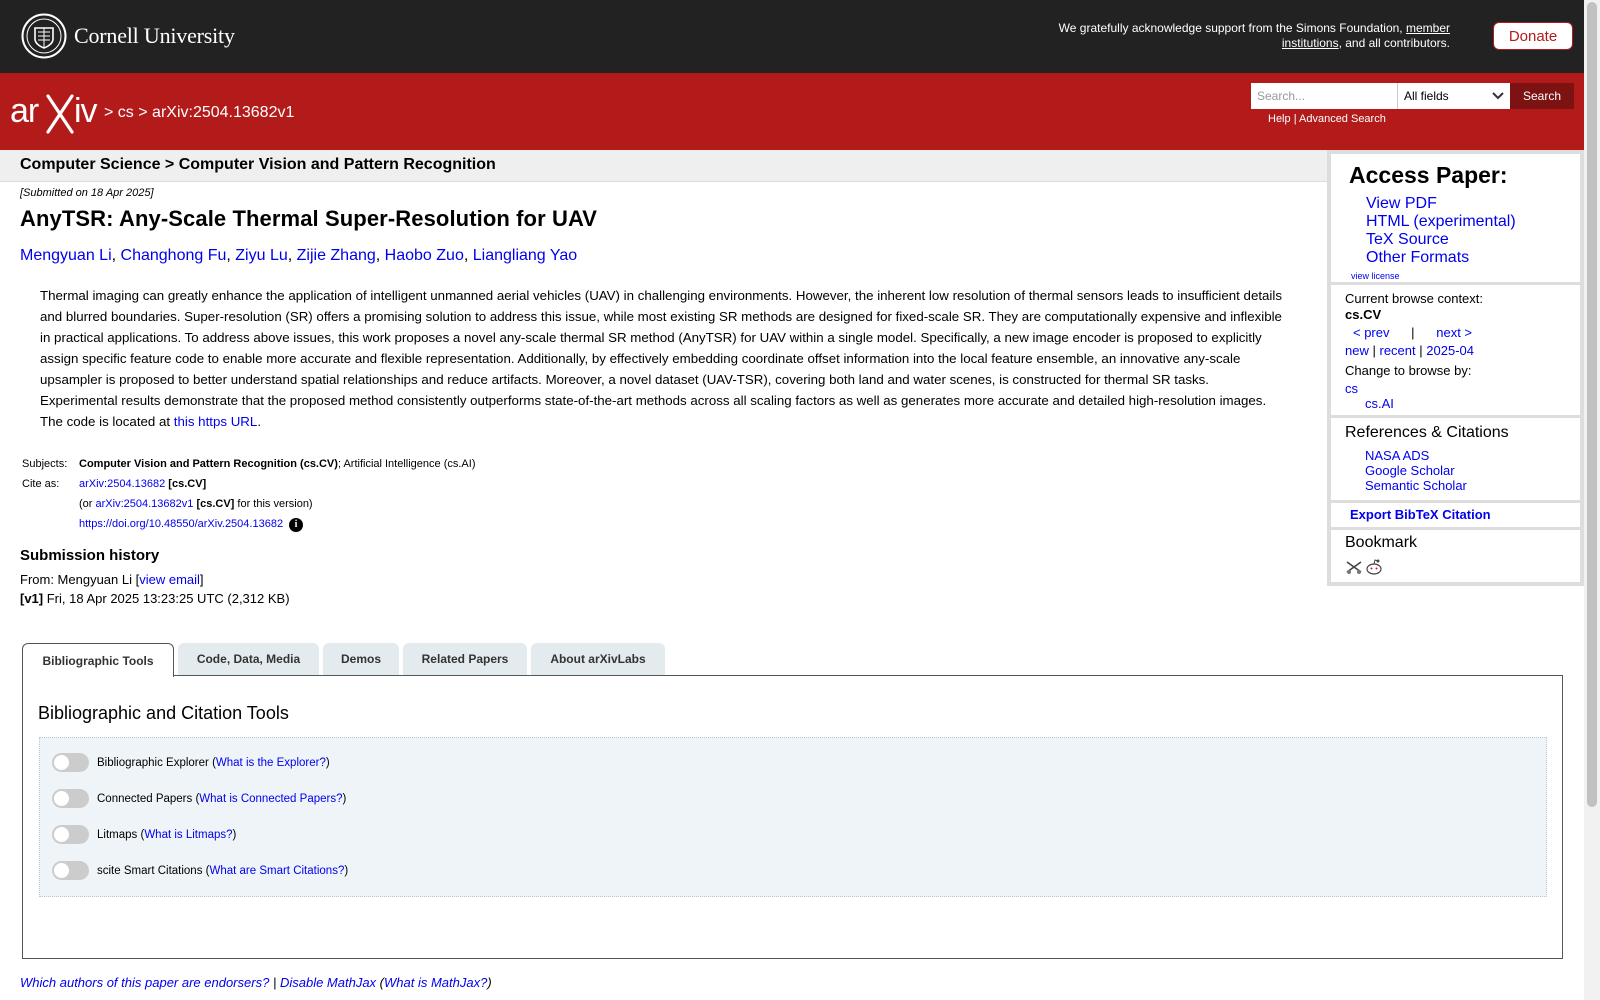 The image size is (1600, 1000). I want to click on other-formats-link: Other Formats, so click(1417, 257).